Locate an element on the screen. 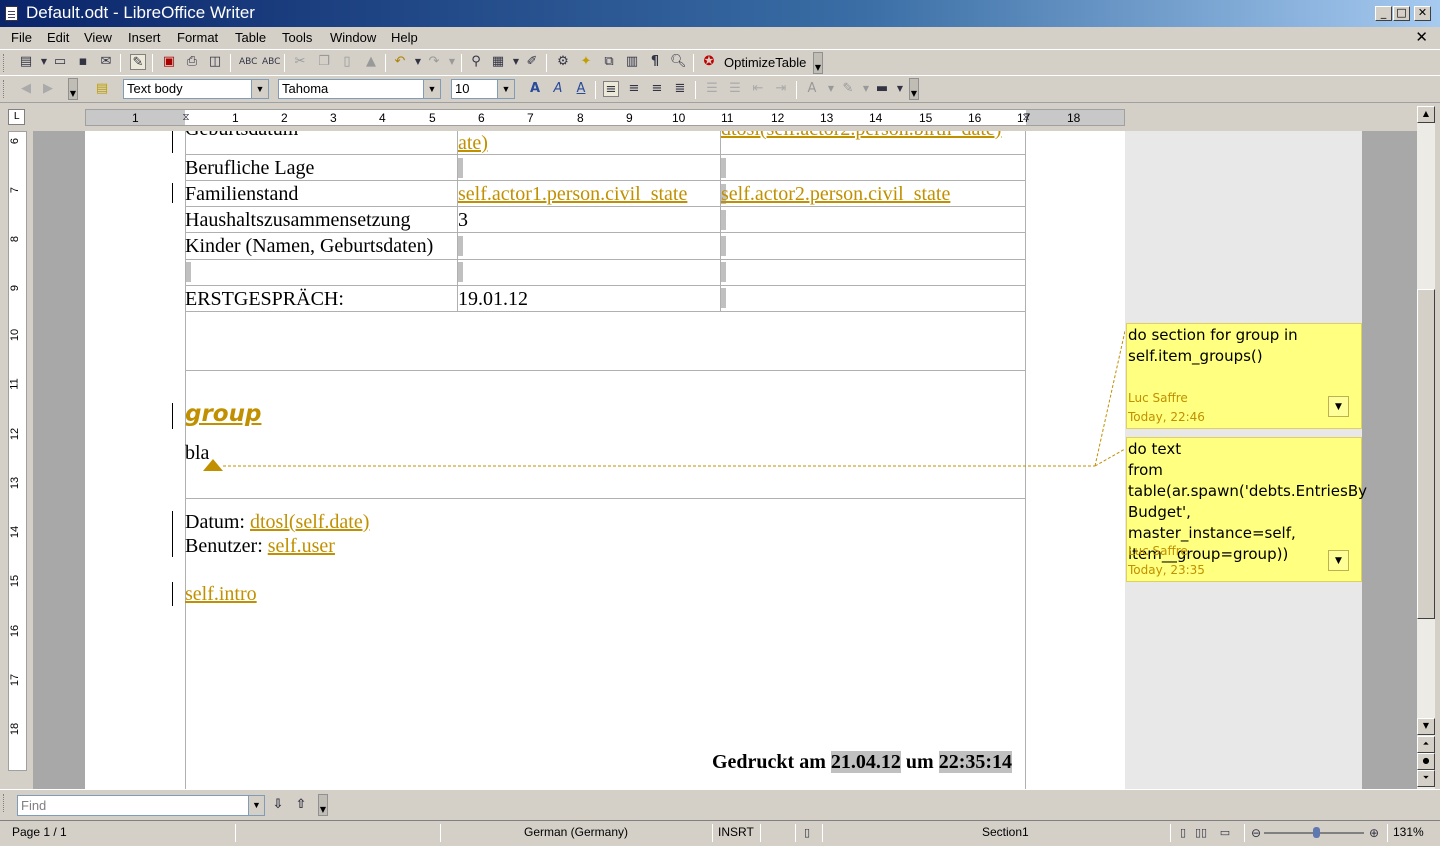 The height and width of the screenshot is (846, 1440). font-color-dropdown-icon: ▼ is located at coordinates (831, 89).